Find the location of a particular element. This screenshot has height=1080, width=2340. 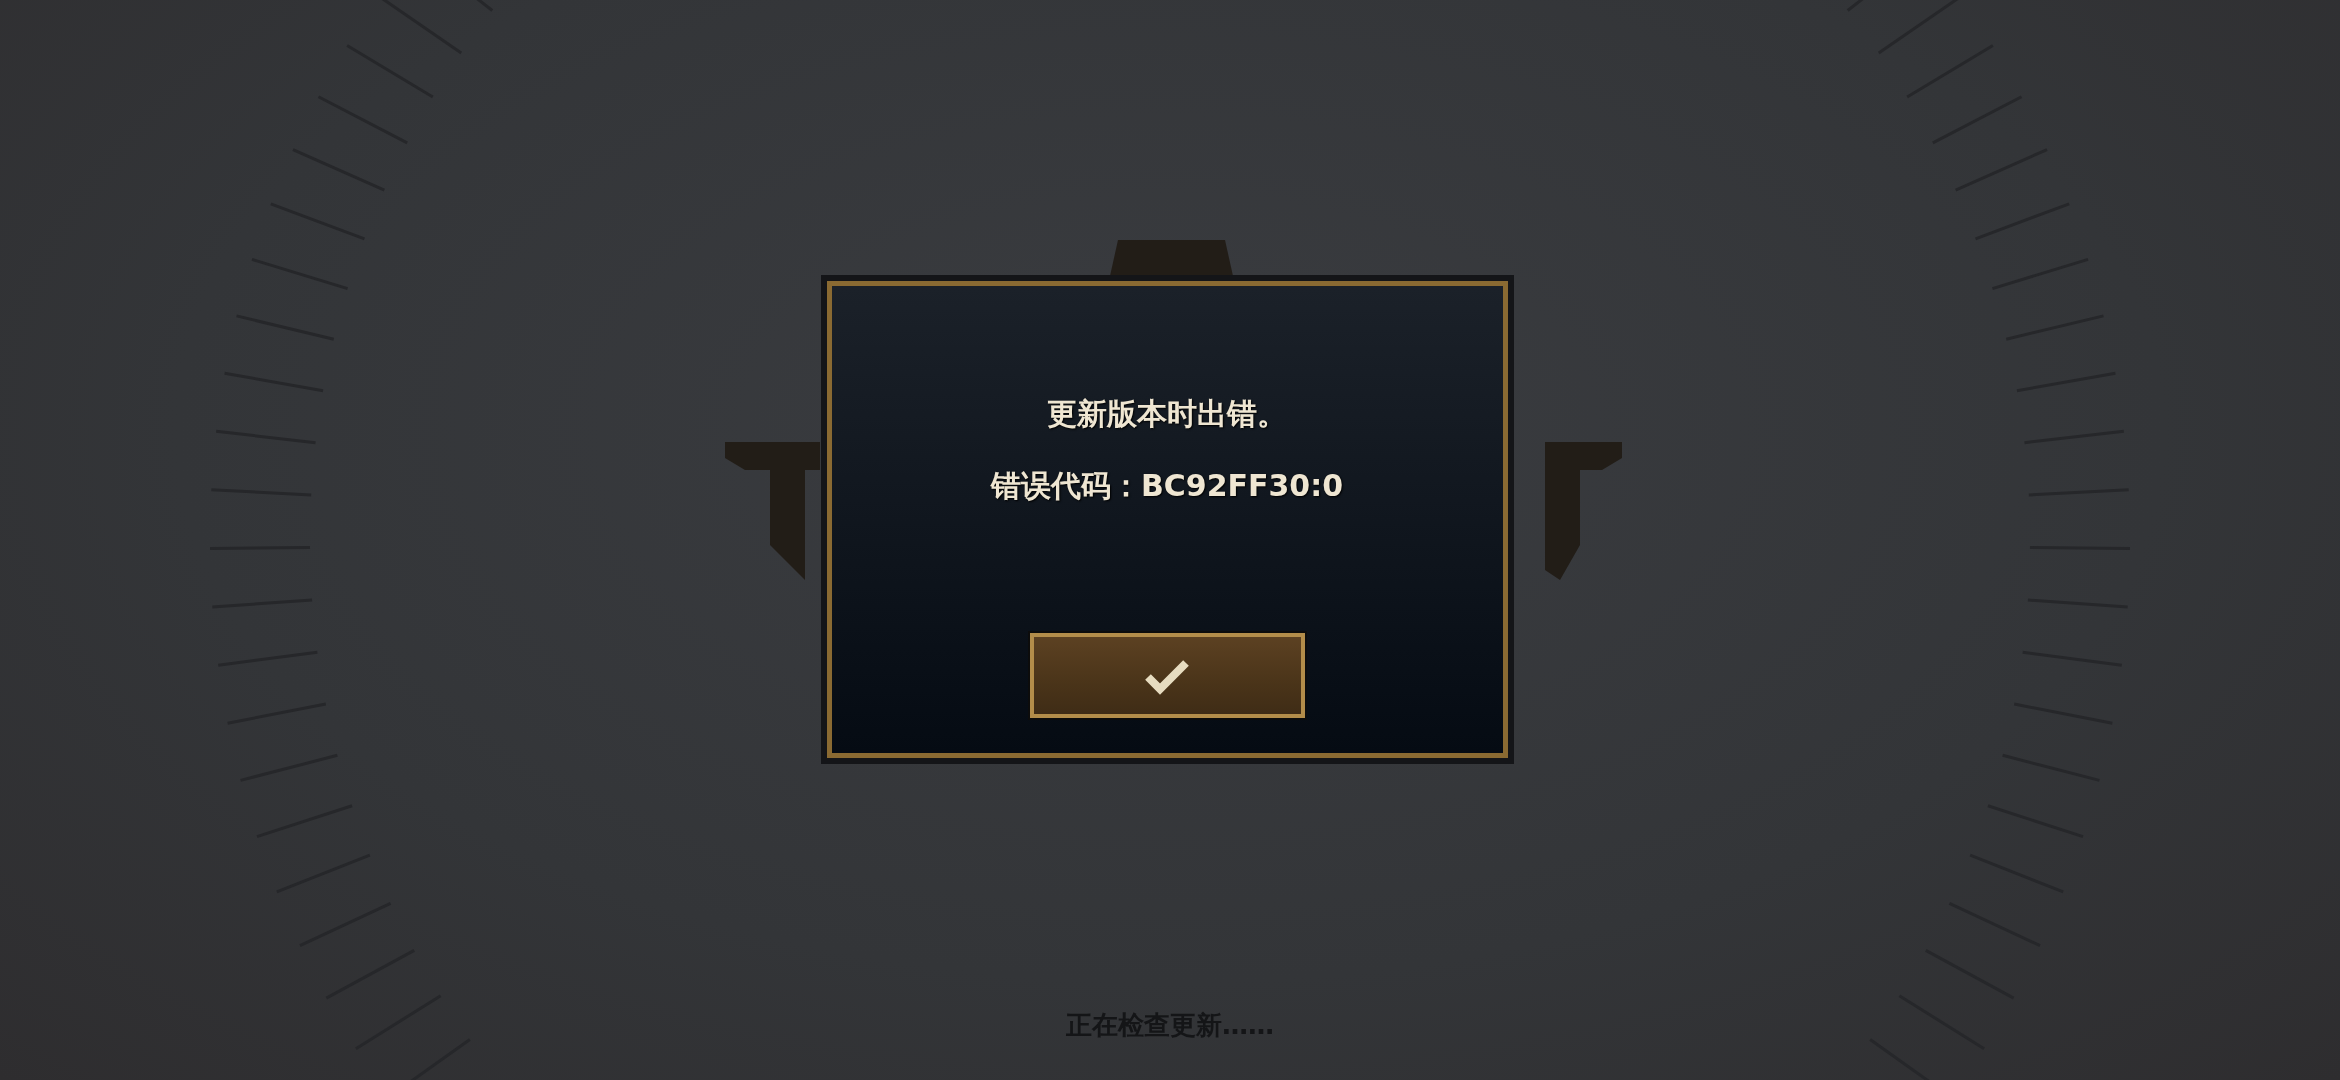

error-message: 更新版本时出错。 is located at coordinates (1167, 414).